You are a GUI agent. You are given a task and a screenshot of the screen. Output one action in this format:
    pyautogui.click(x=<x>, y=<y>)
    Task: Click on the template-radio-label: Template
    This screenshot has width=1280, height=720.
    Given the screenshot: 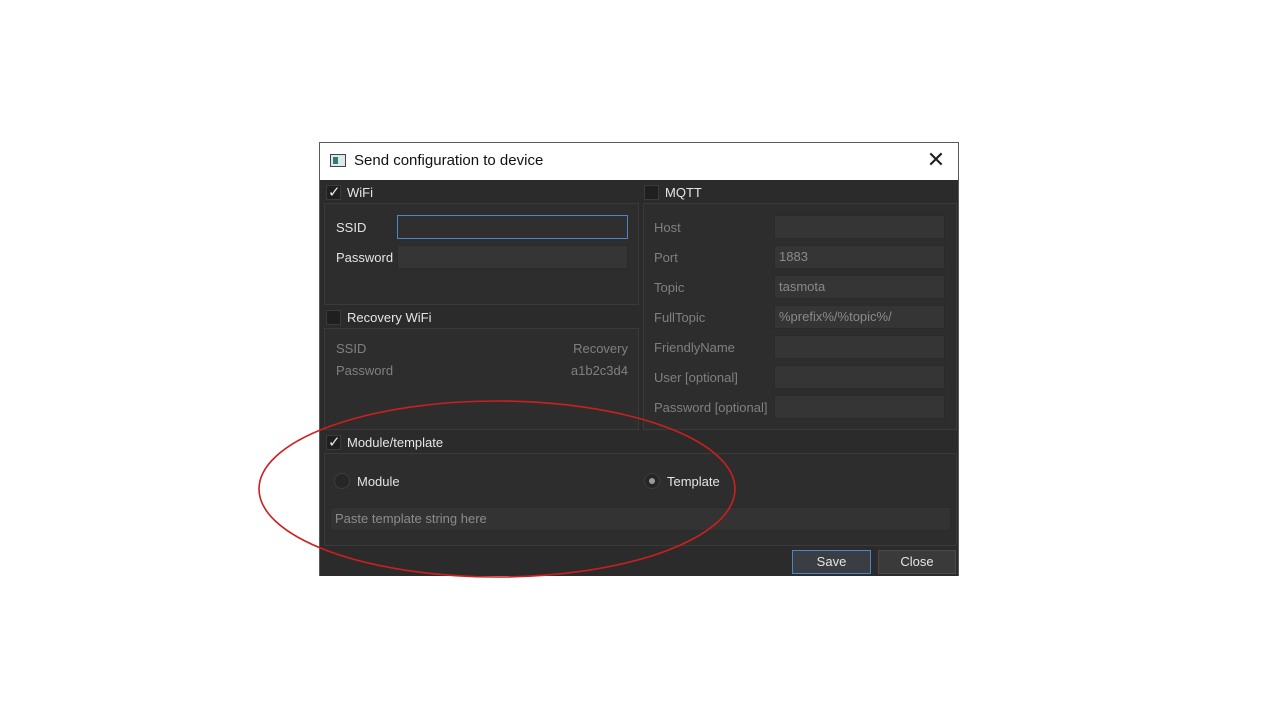 What is the action you would take?
    pyautogui.click(x=693, y=481)
    